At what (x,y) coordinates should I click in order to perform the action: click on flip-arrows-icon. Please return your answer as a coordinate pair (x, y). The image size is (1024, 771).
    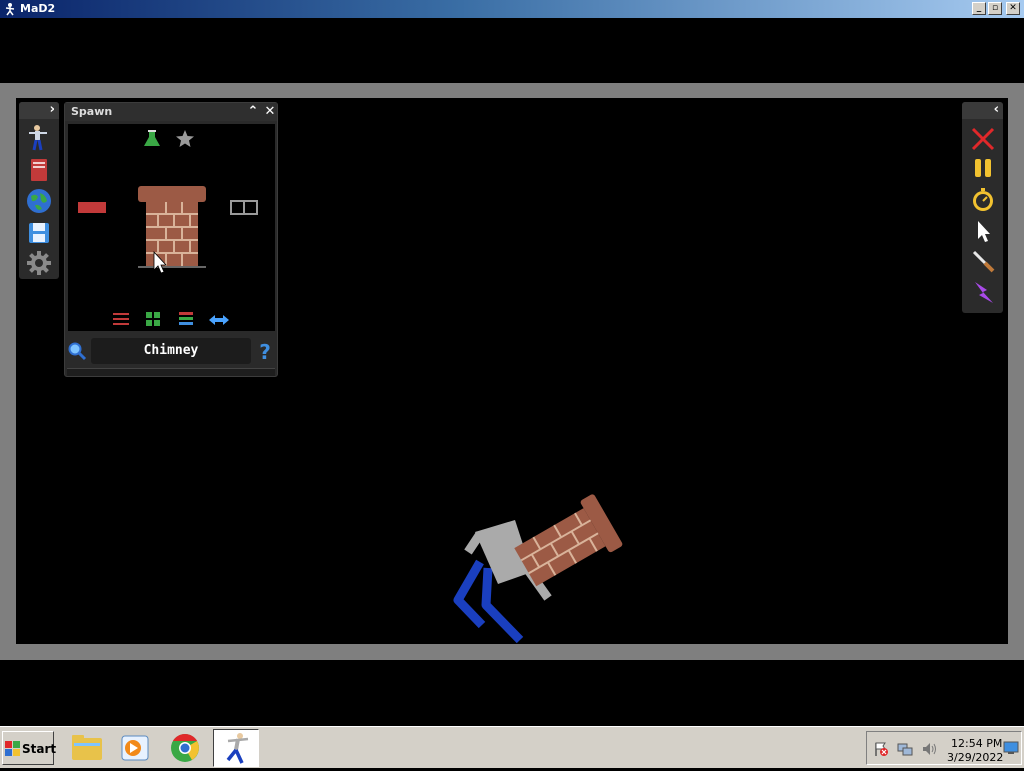
    Looking at the image, I should click on (219, 320).